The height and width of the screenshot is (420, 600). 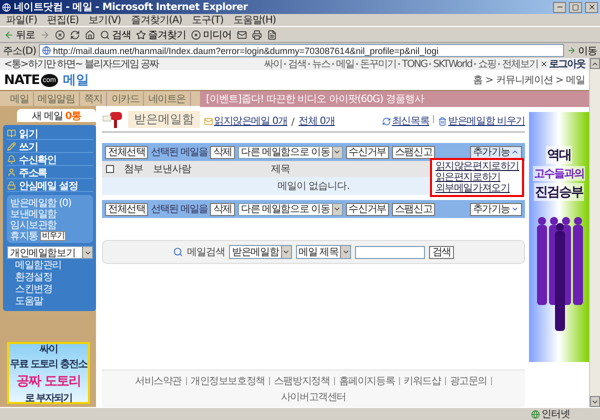 I want to click on favorites-button: 즐겨찾기, so click(x=161, y=35).